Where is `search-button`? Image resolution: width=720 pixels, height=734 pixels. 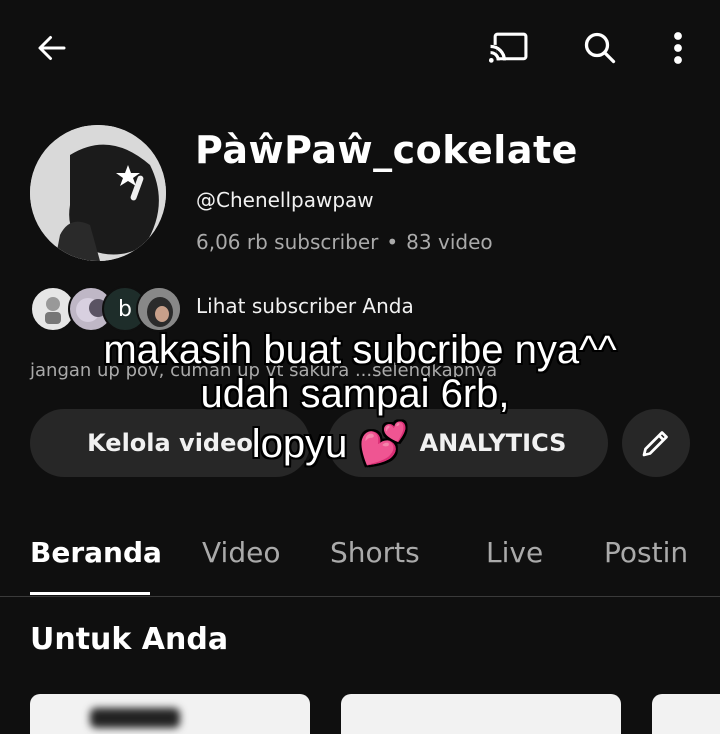 search-button is located at coordinates (600, 48).